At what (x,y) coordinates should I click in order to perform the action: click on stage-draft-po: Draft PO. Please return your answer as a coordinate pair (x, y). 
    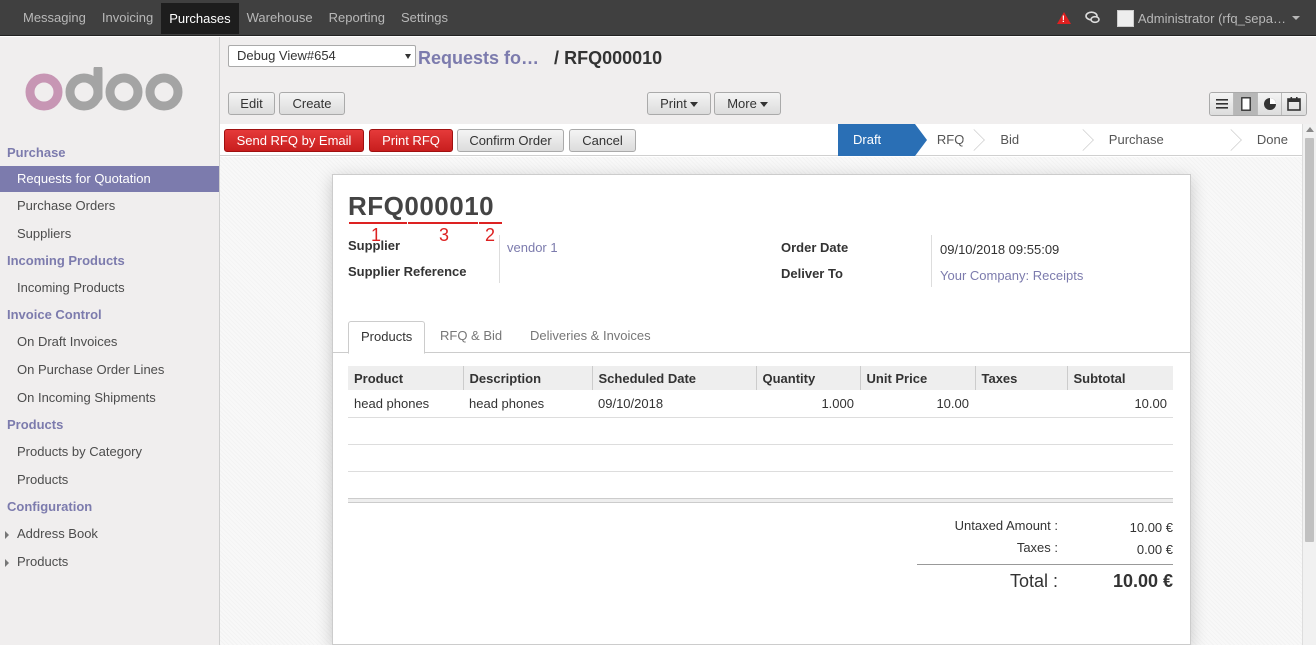
    Looking at the image, I should click on (882, 151).